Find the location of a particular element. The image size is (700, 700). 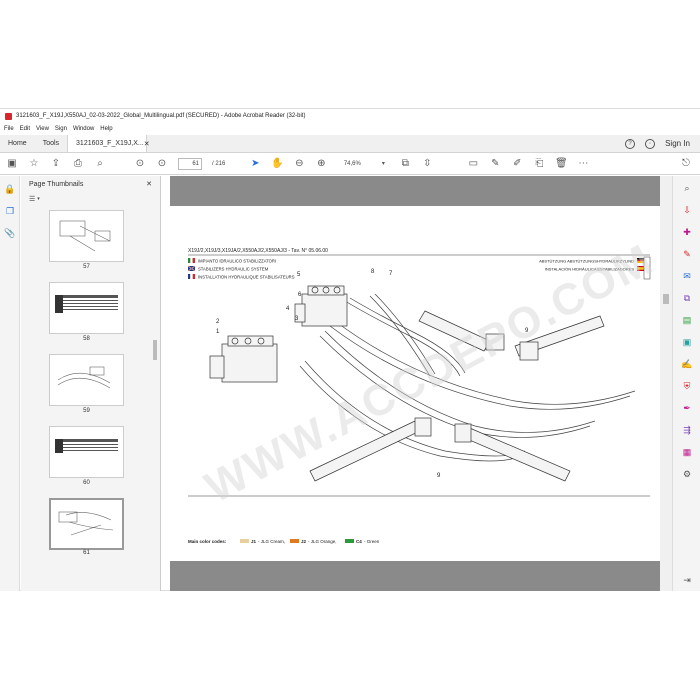

star-icon: ☆ is located at coordinates (34, 164).